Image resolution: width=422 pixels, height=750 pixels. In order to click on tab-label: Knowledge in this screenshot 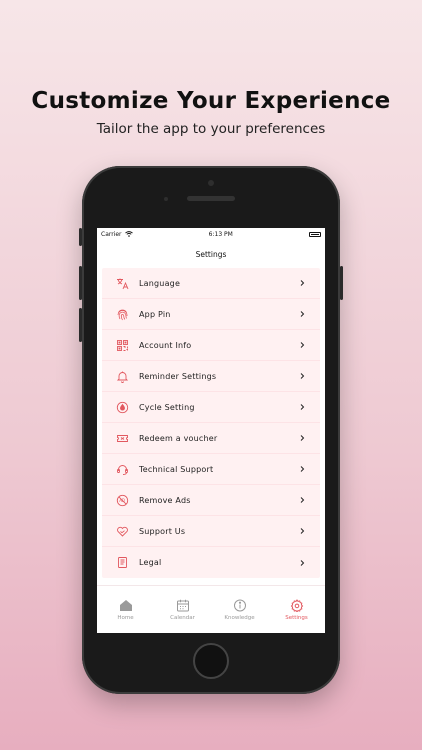, I will do `click(239, 617)`.